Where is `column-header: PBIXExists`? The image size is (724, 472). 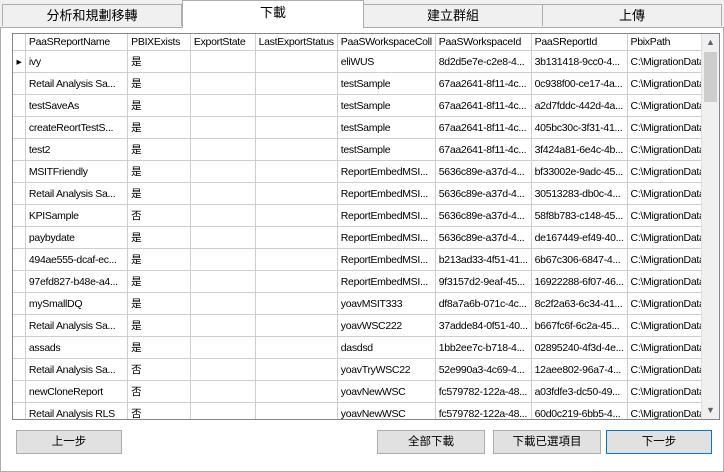 column-header: PBIXExists is located at coordinates (159, 42).